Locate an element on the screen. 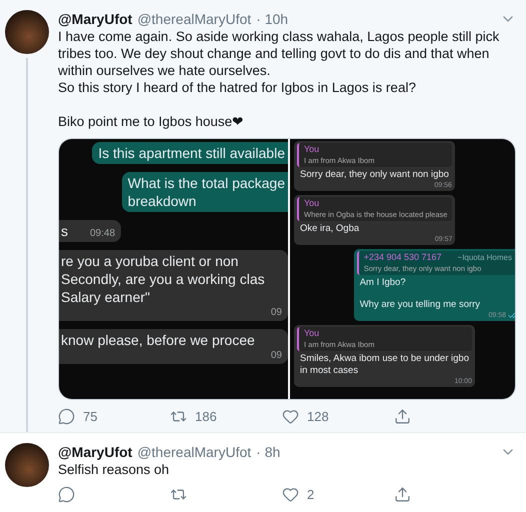 This screenshot has height=512, width=526. received-message: know please, before we procee 09 is located at coordinates (173, 346).